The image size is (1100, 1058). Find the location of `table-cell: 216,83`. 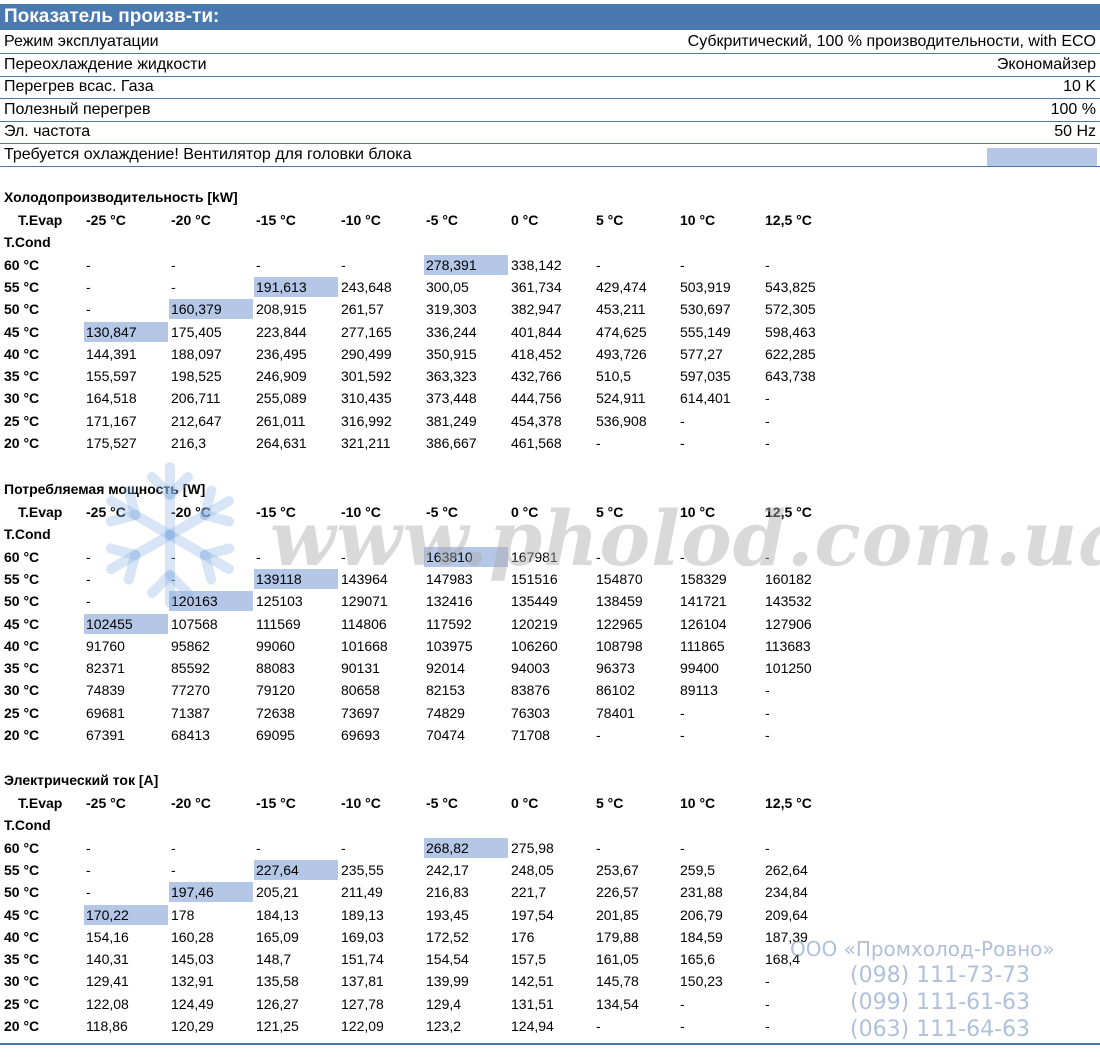

table-cell: 216,83 is located at coordinates (447, 892).